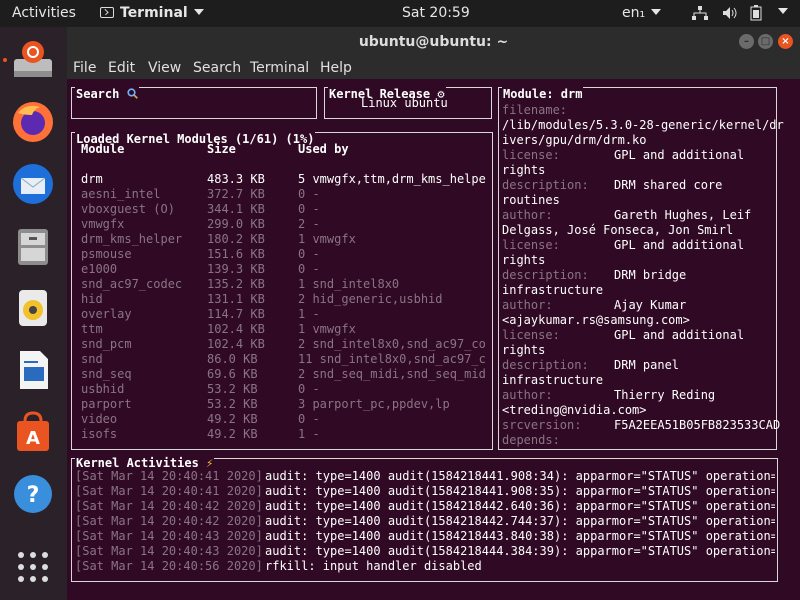 The width and height of the screenshot is (800, 600). What do you see at coordinates (33, 308) in the screenshot?
I see `rhythmbox-icon` at bounding box center [33, 308].